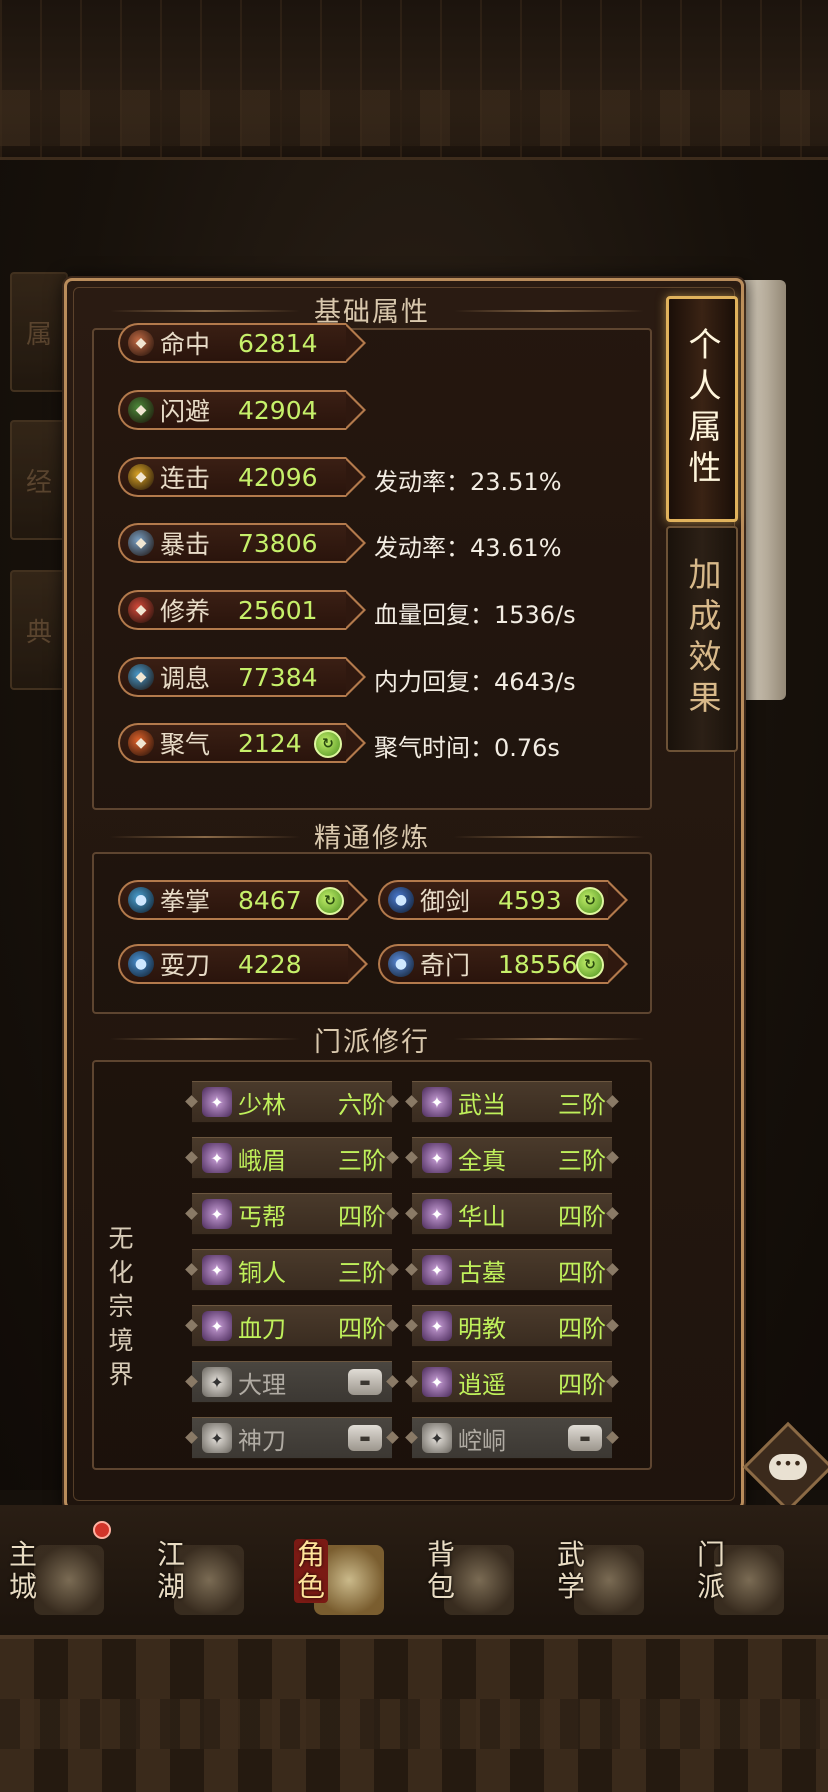 The width and height of the screenshot is (828, 1792). I want to click on chat-bubble-icon: •••, so click(788, 1467).